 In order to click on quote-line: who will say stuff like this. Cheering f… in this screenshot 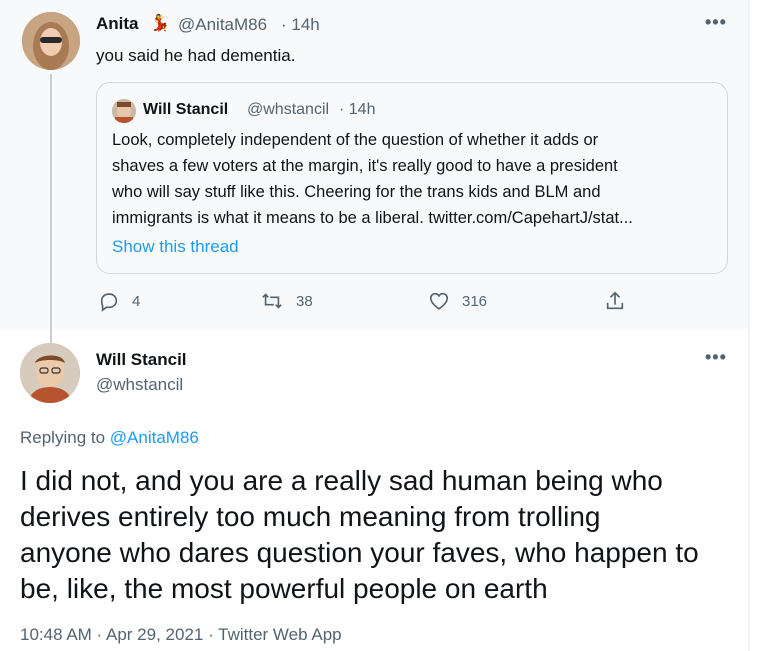, I will do `click(356, 192)`.